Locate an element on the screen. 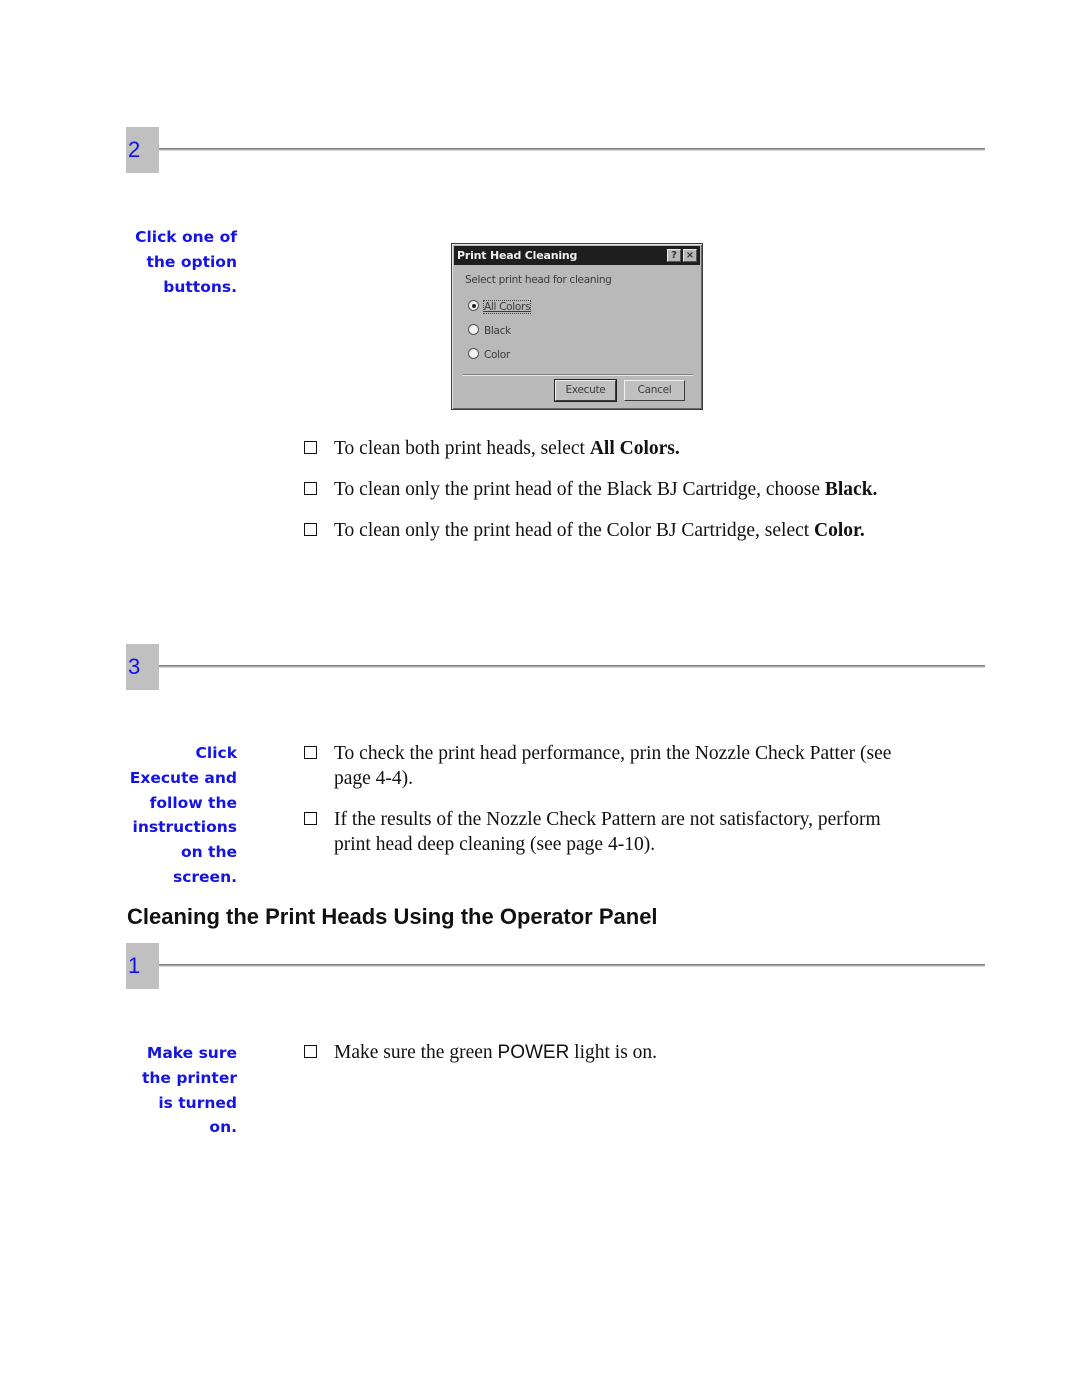 The image size is (1080, 1397). margin-note-step-2: Click one of the option buttons. is located at coordinates (186, 262).